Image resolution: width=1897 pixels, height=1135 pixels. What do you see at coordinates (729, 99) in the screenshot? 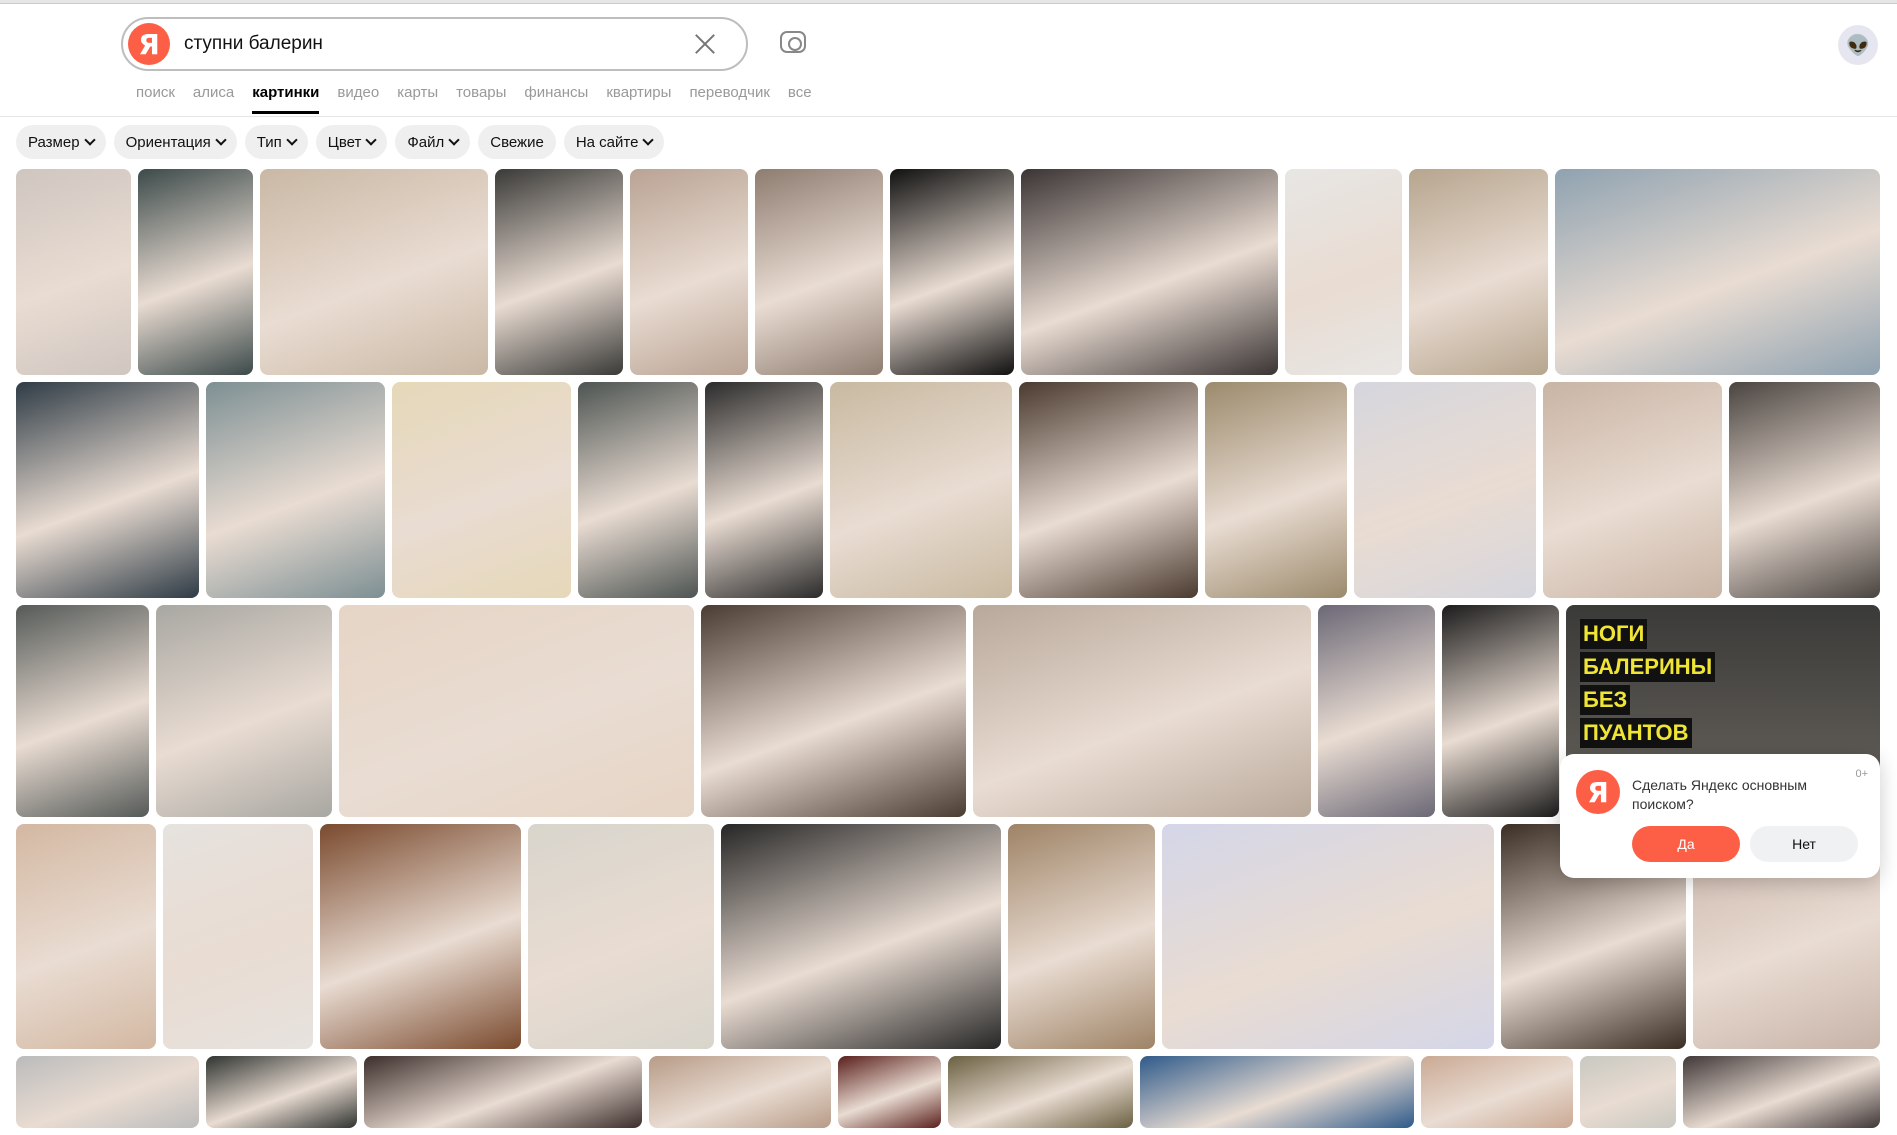
I see `tab-8: переводчик` at bounding box center [729, 99].